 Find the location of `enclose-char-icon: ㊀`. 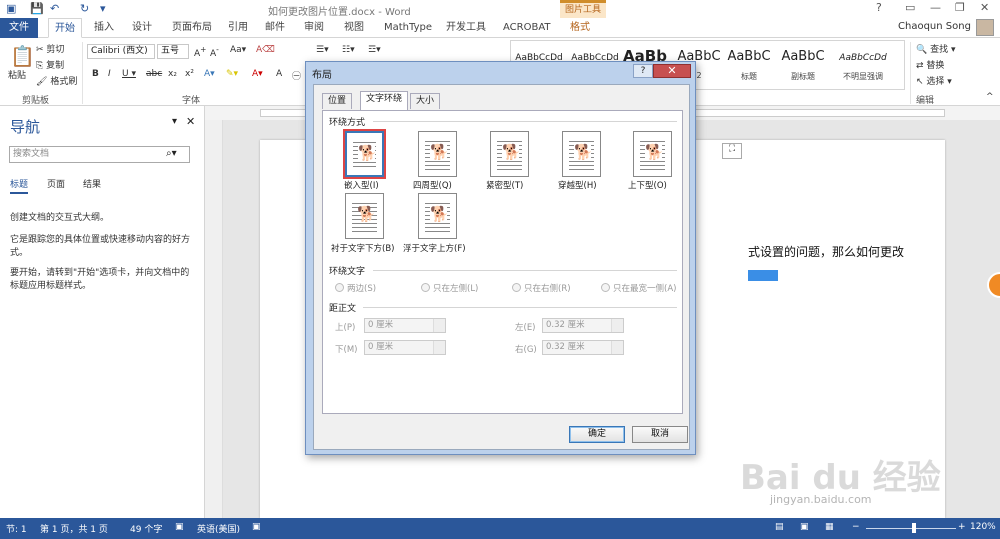

enclose-char-icon: ㊀ is located at coordinates (296, 75).